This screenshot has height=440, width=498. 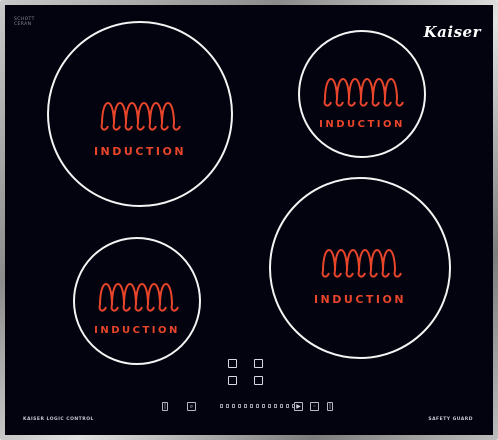 I want to click on lock-button: ⌕, so click(x=191, y=406).